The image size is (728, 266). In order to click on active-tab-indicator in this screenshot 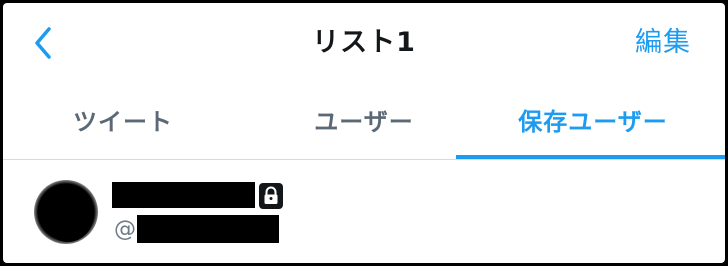, I will do `click(590, 157)`.